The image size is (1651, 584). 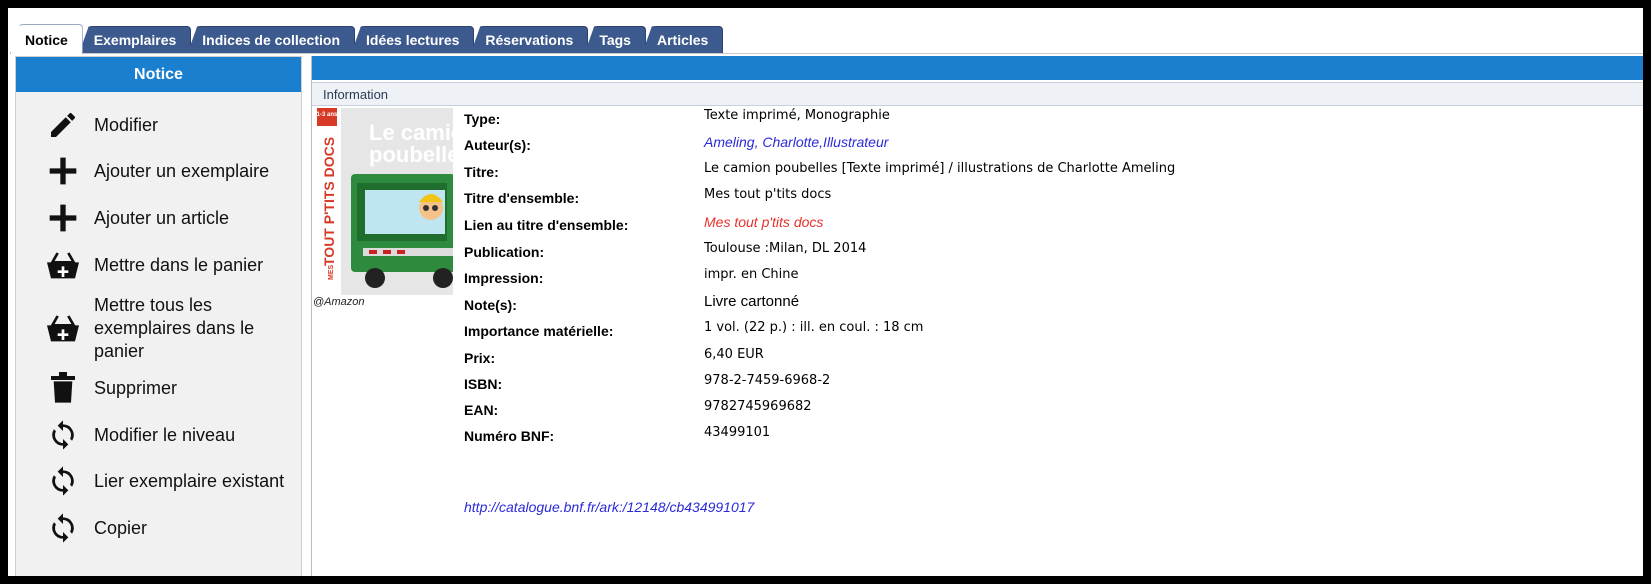 What do you see at coordinates (546, 225) in the screenshot?
I see `field-label: Lien au titre d'ensemble:` at bounding box center [546, 225].